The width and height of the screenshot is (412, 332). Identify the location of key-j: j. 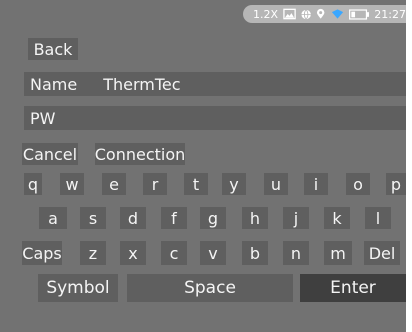
(296, 218).